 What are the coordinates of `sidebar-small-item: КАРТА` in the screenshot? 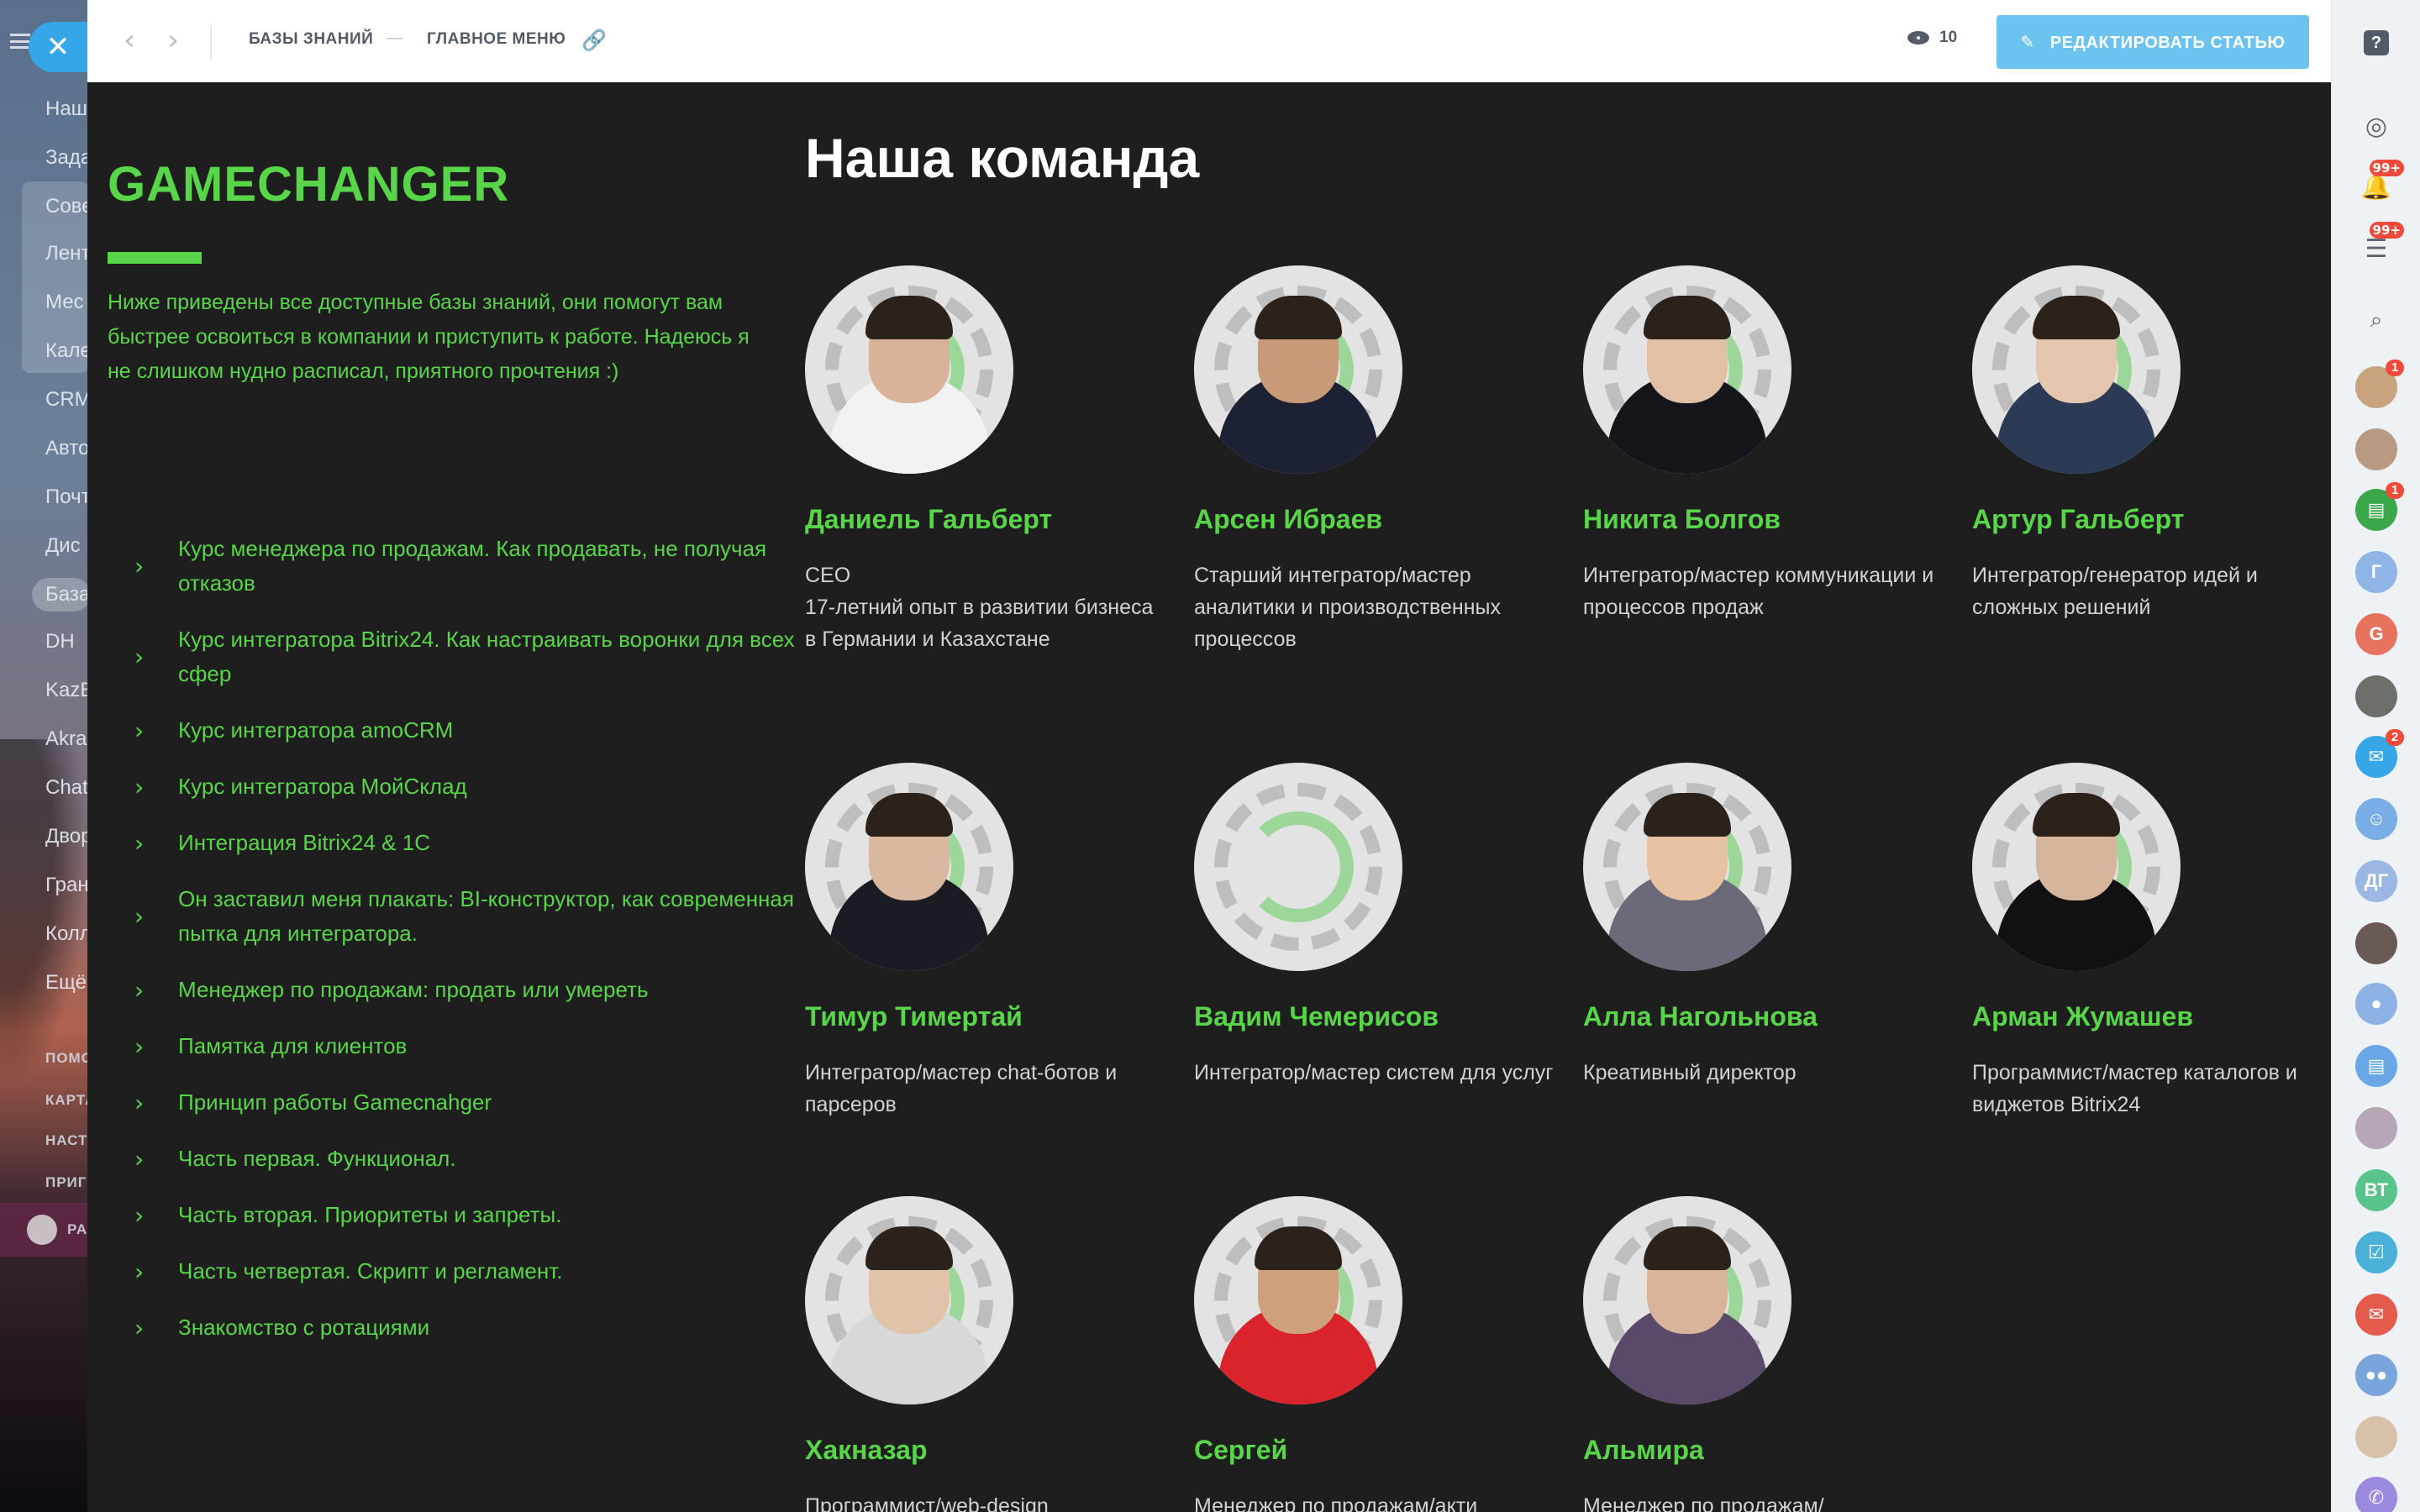 It's located at (66, 1100).